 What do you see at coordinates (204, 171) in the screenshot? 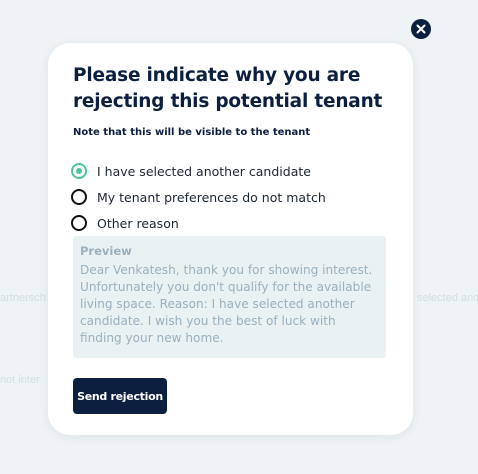
I see `reason-option-label: I have selected another candidate` at bounding box center [204, 171].